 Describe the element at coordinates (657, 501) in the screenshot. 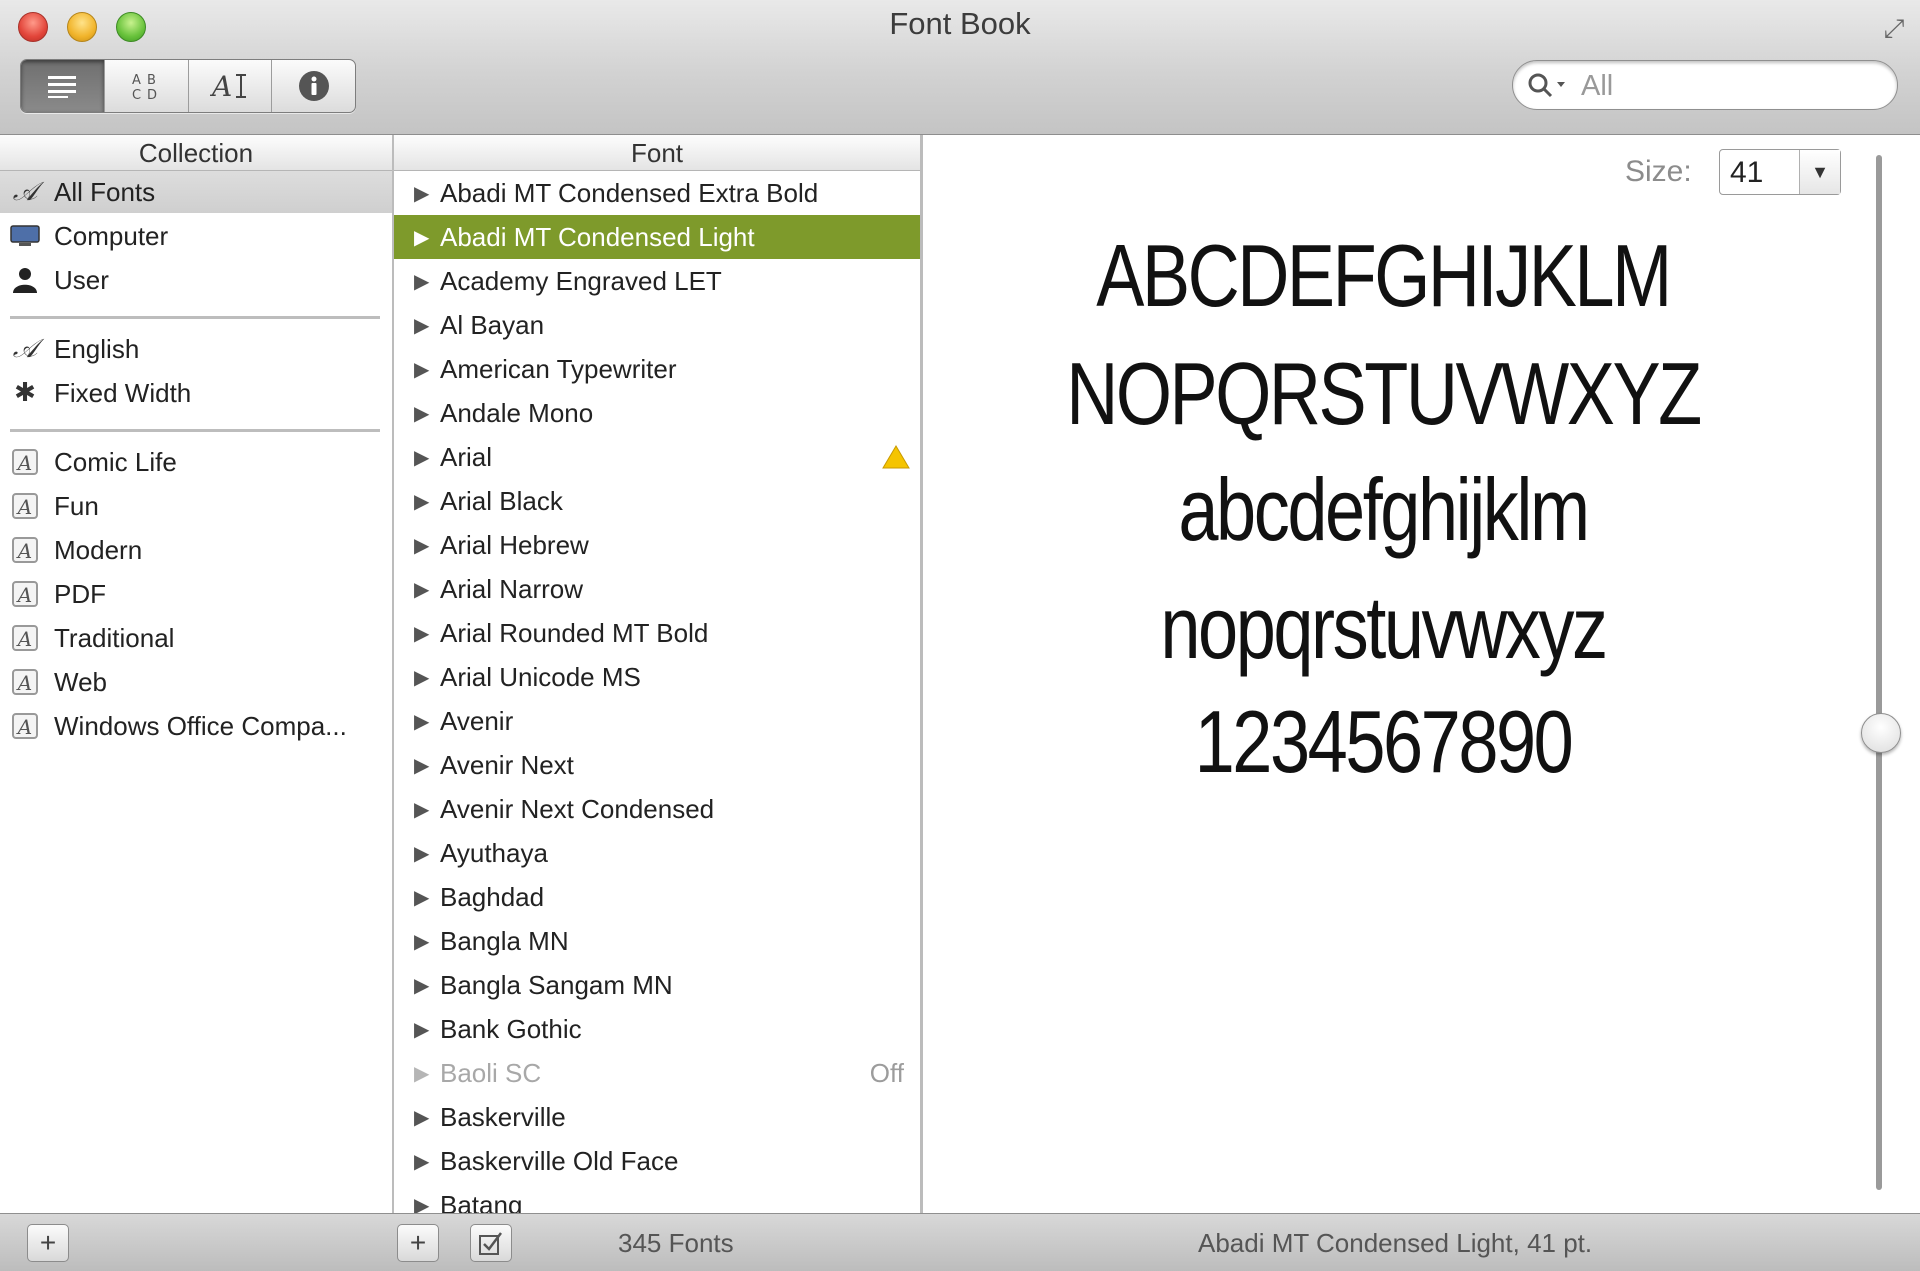

I see `font-row: ▶ Arial Black` at that location.